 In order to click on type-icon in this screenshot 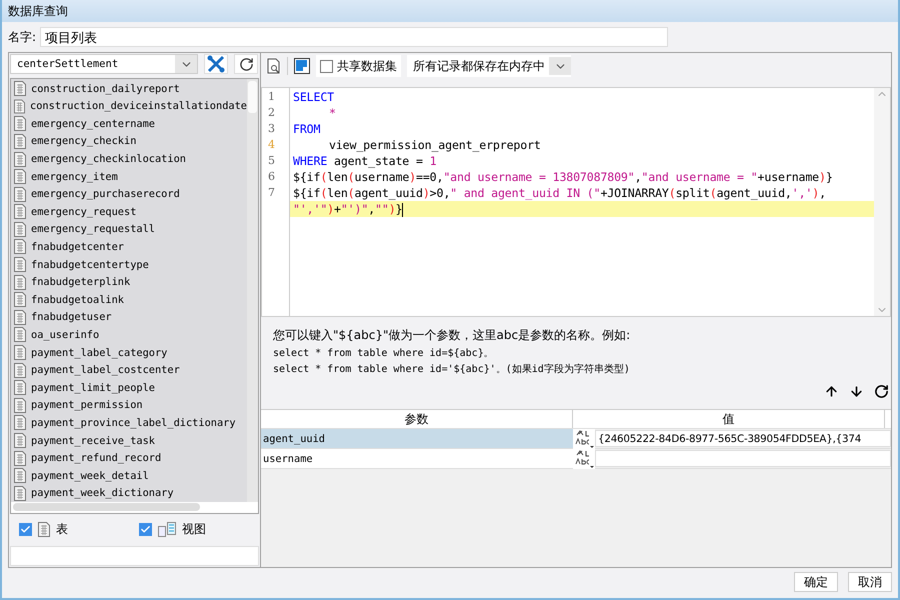, I will do `click(584, 439)`.